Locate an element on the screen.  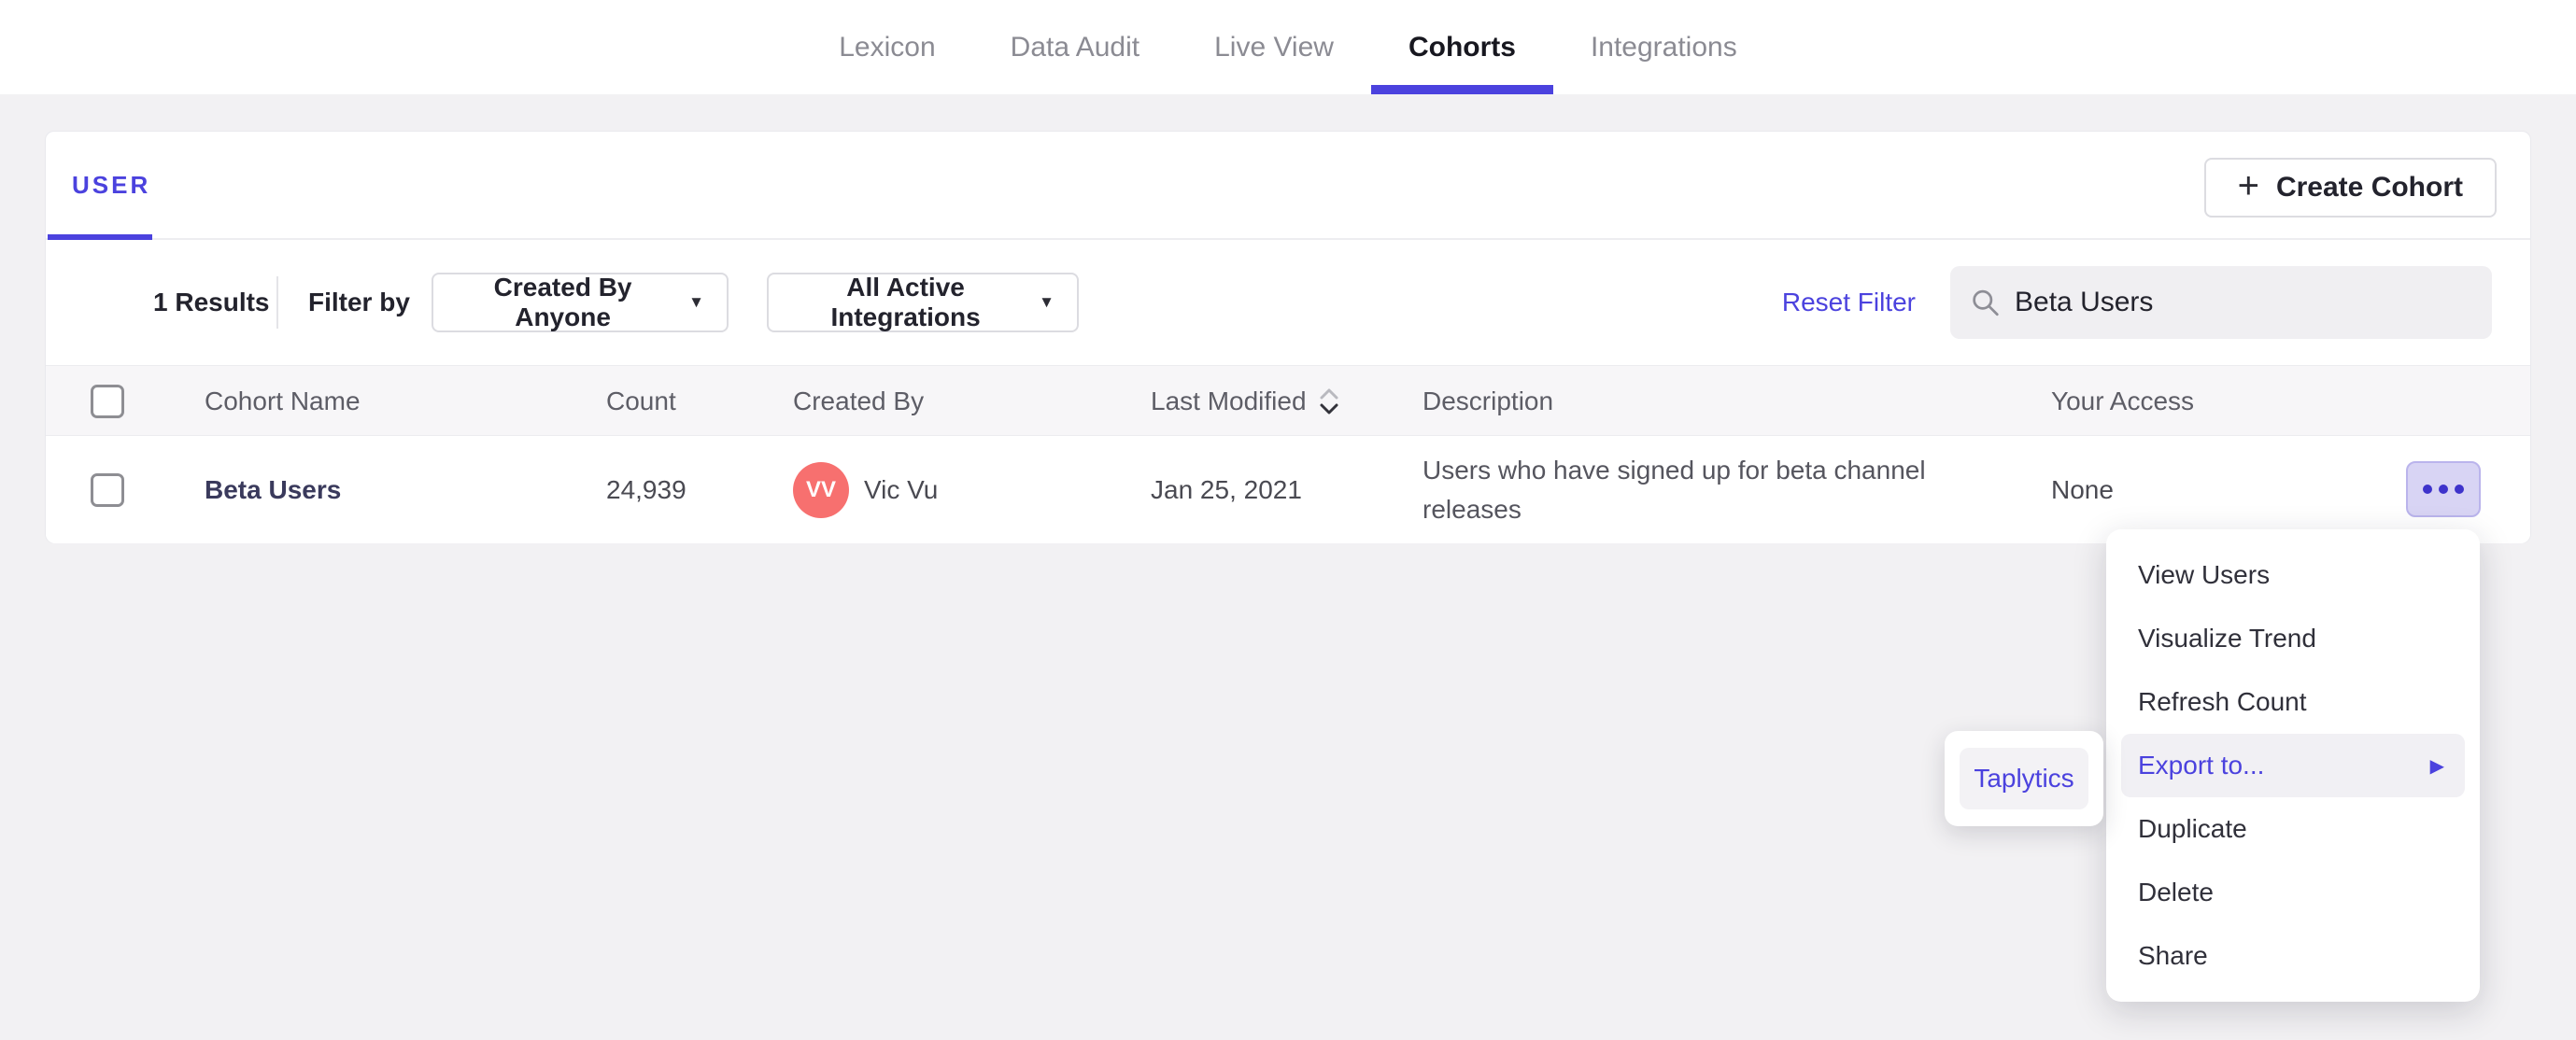
divider is located at coordinates (277, 302).